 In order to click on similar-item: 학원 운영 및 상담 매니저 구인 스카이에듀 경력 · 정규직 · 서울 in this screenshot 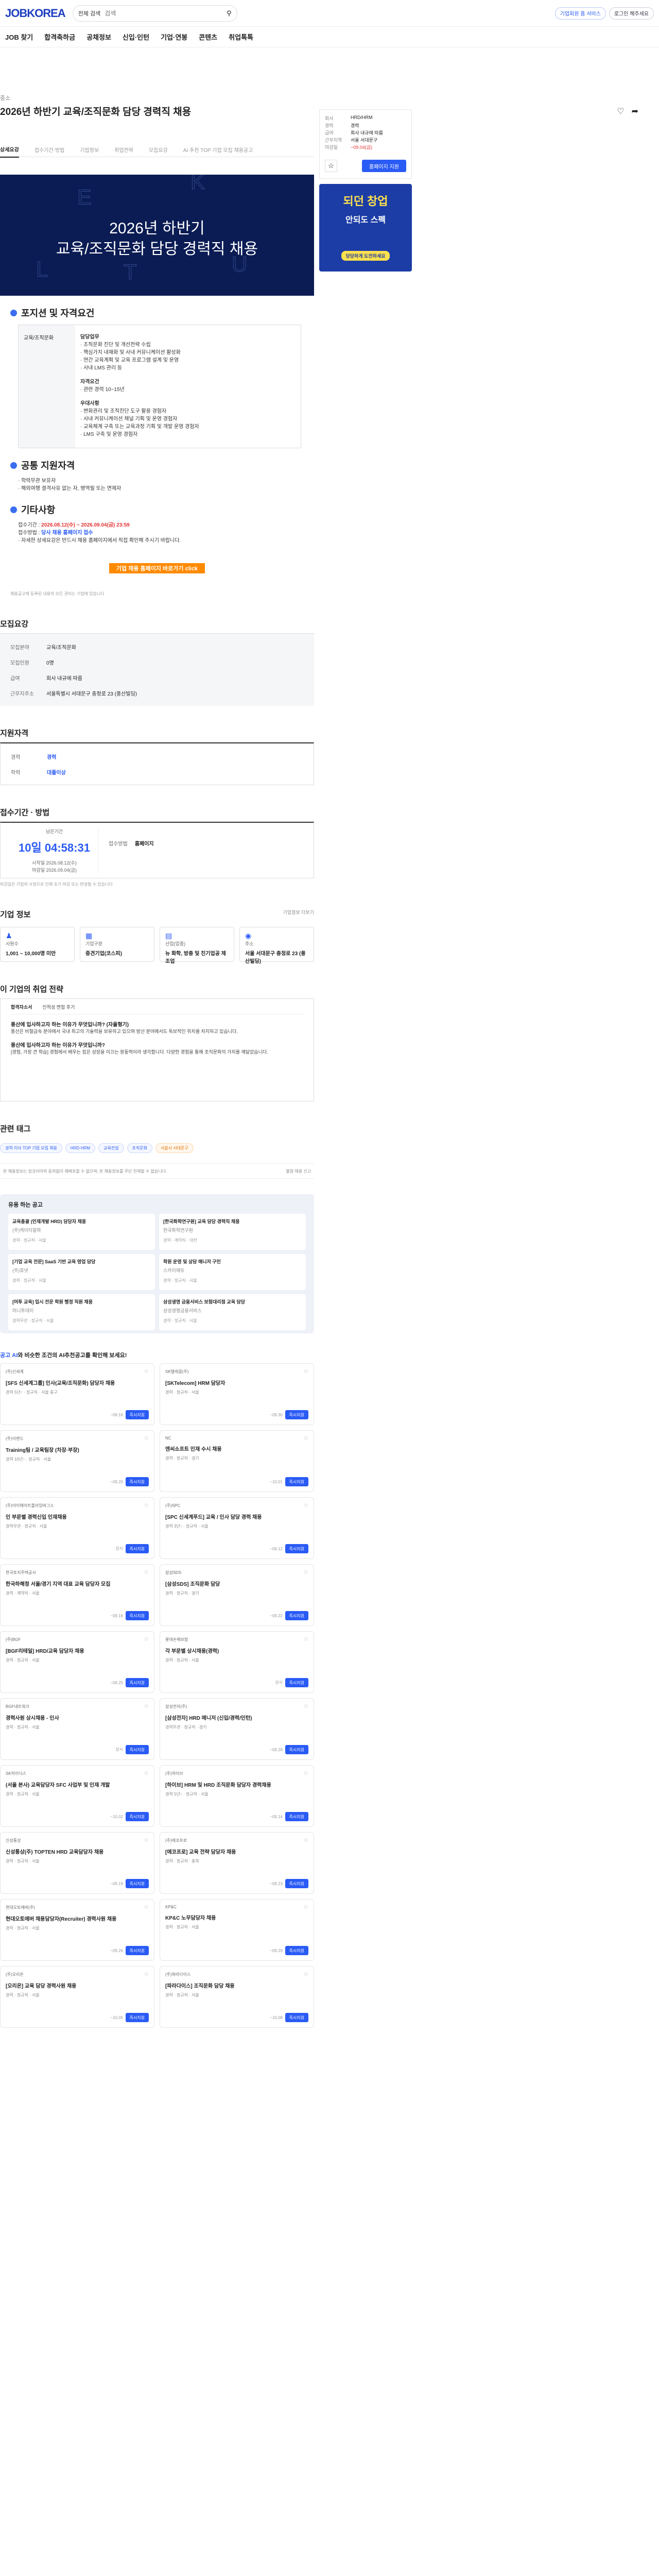, I will do `click(233, 1272)`.